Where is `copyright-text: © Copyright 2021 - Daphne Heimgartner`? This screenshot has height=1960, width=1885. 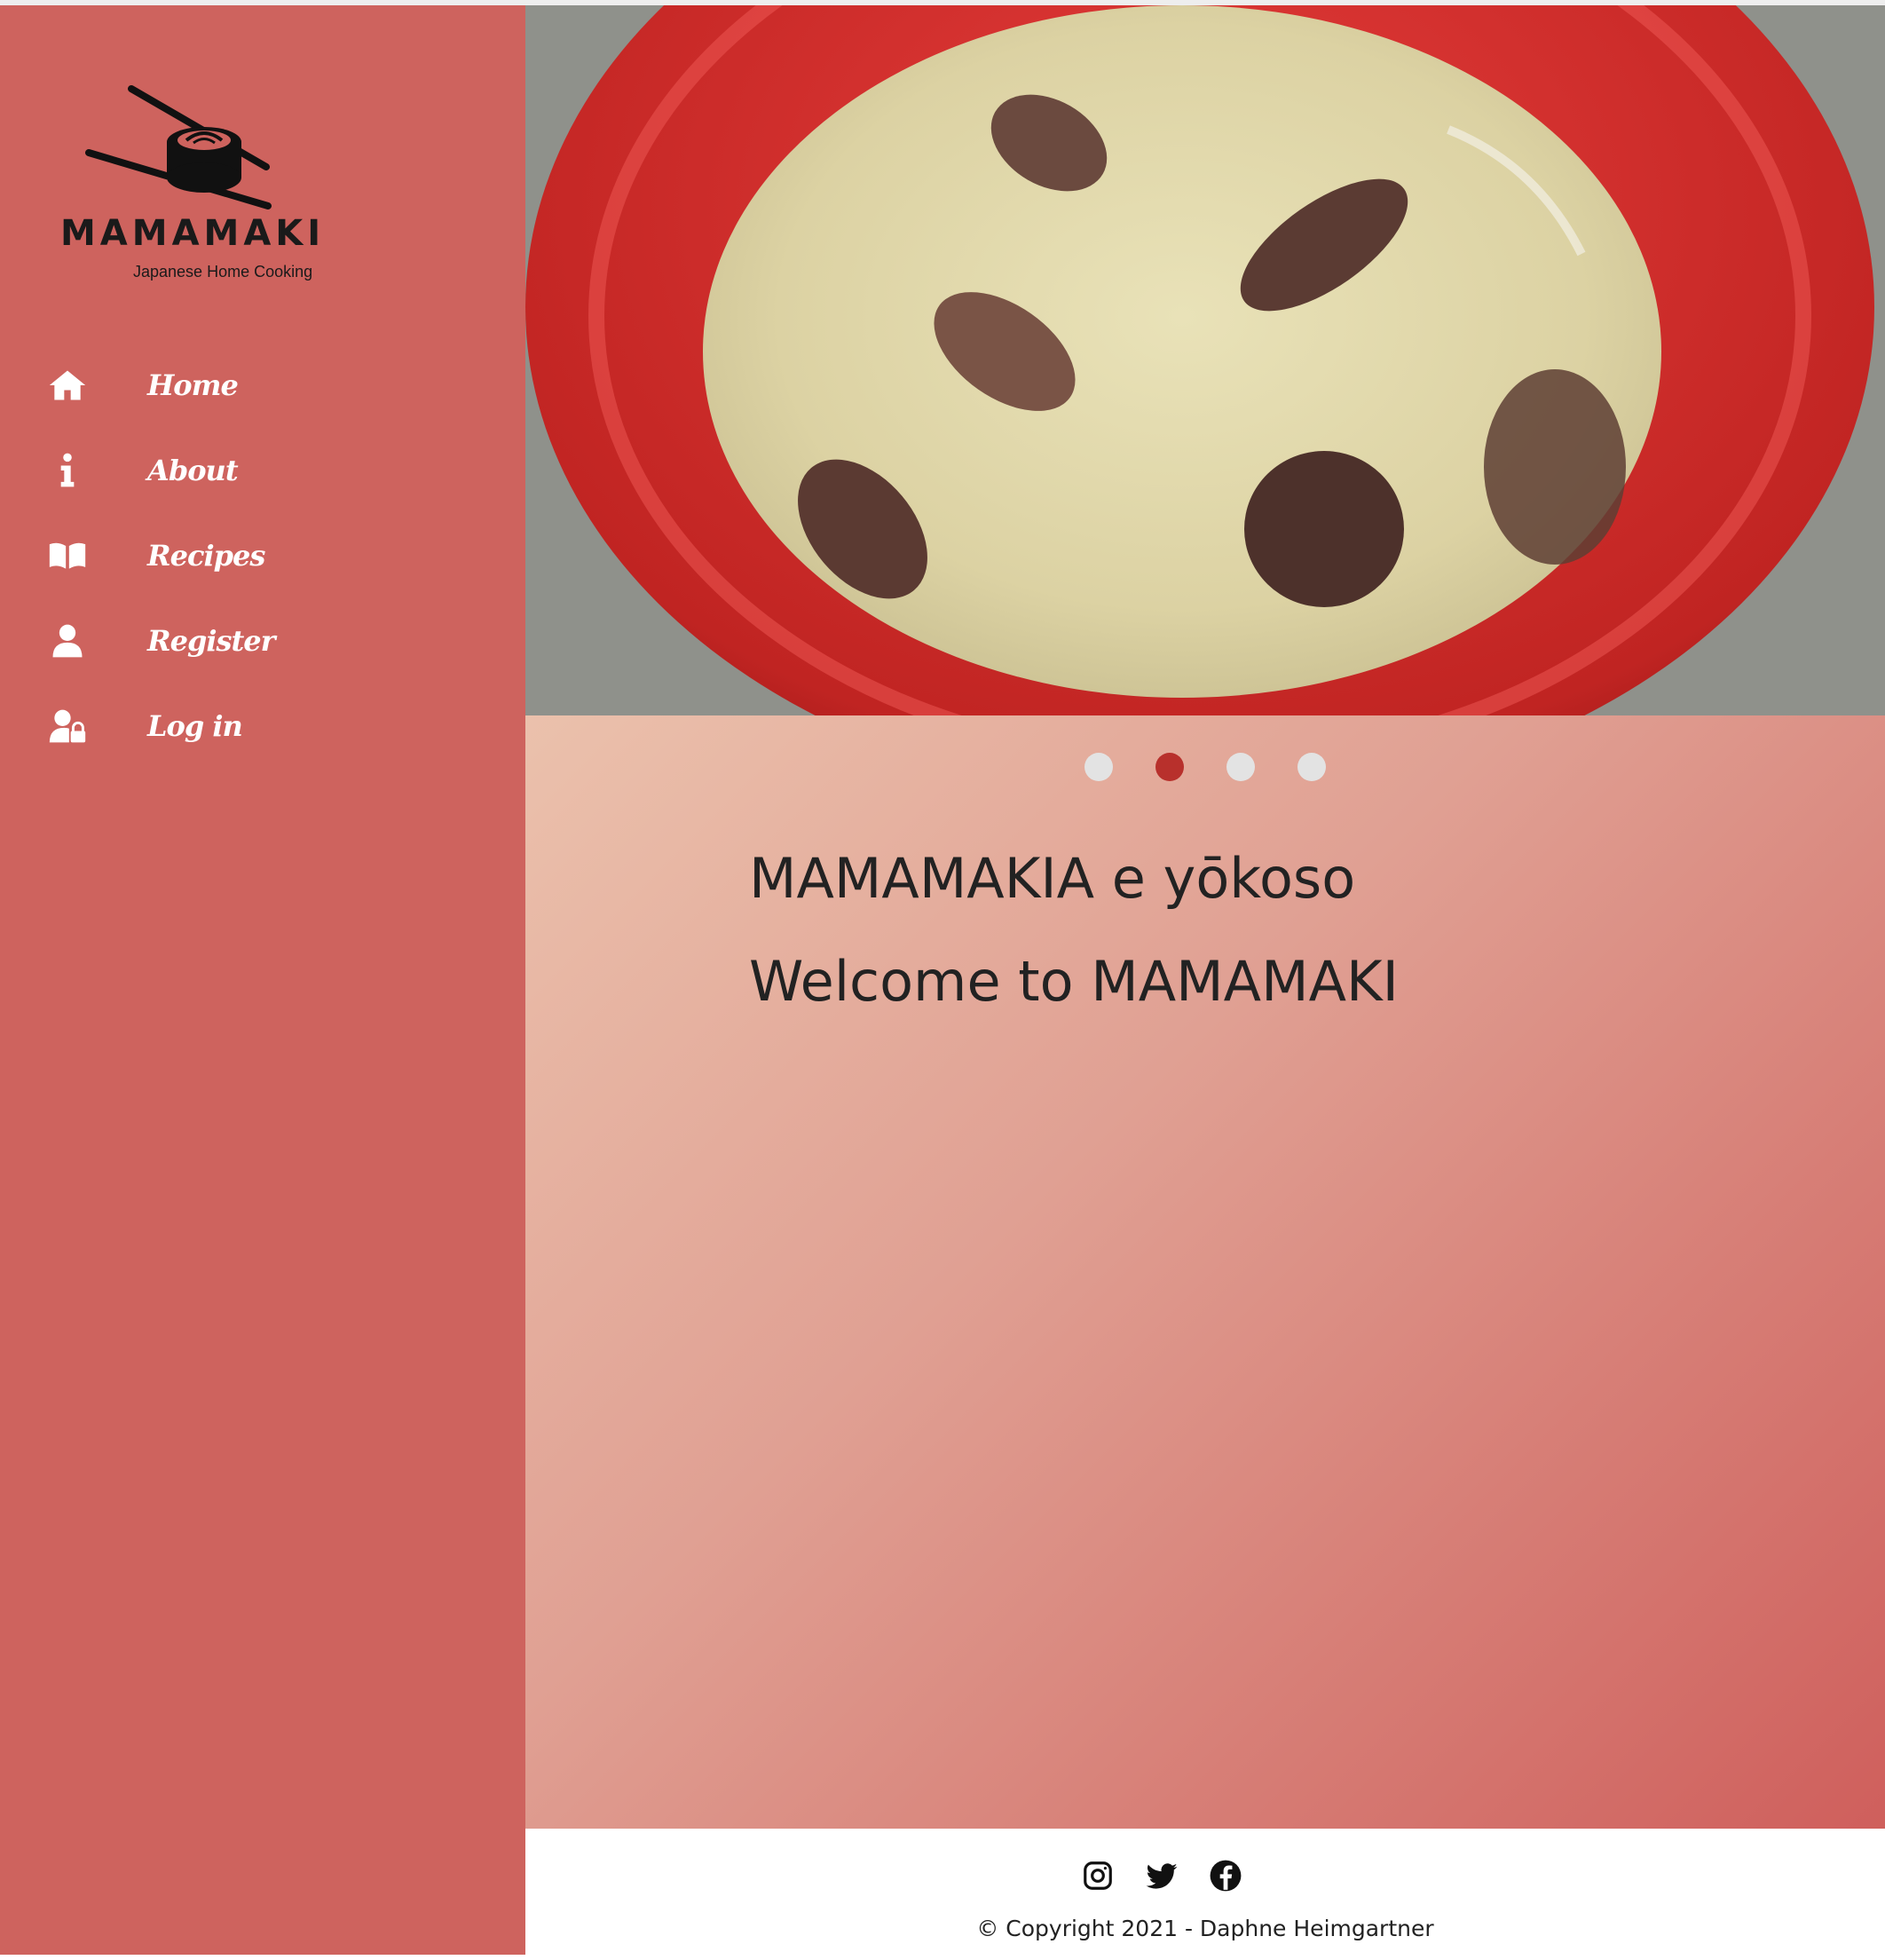
copyright-text: © Copyright 2021 - Daphne Heimgartner is located at coordinates (1205, 1928).